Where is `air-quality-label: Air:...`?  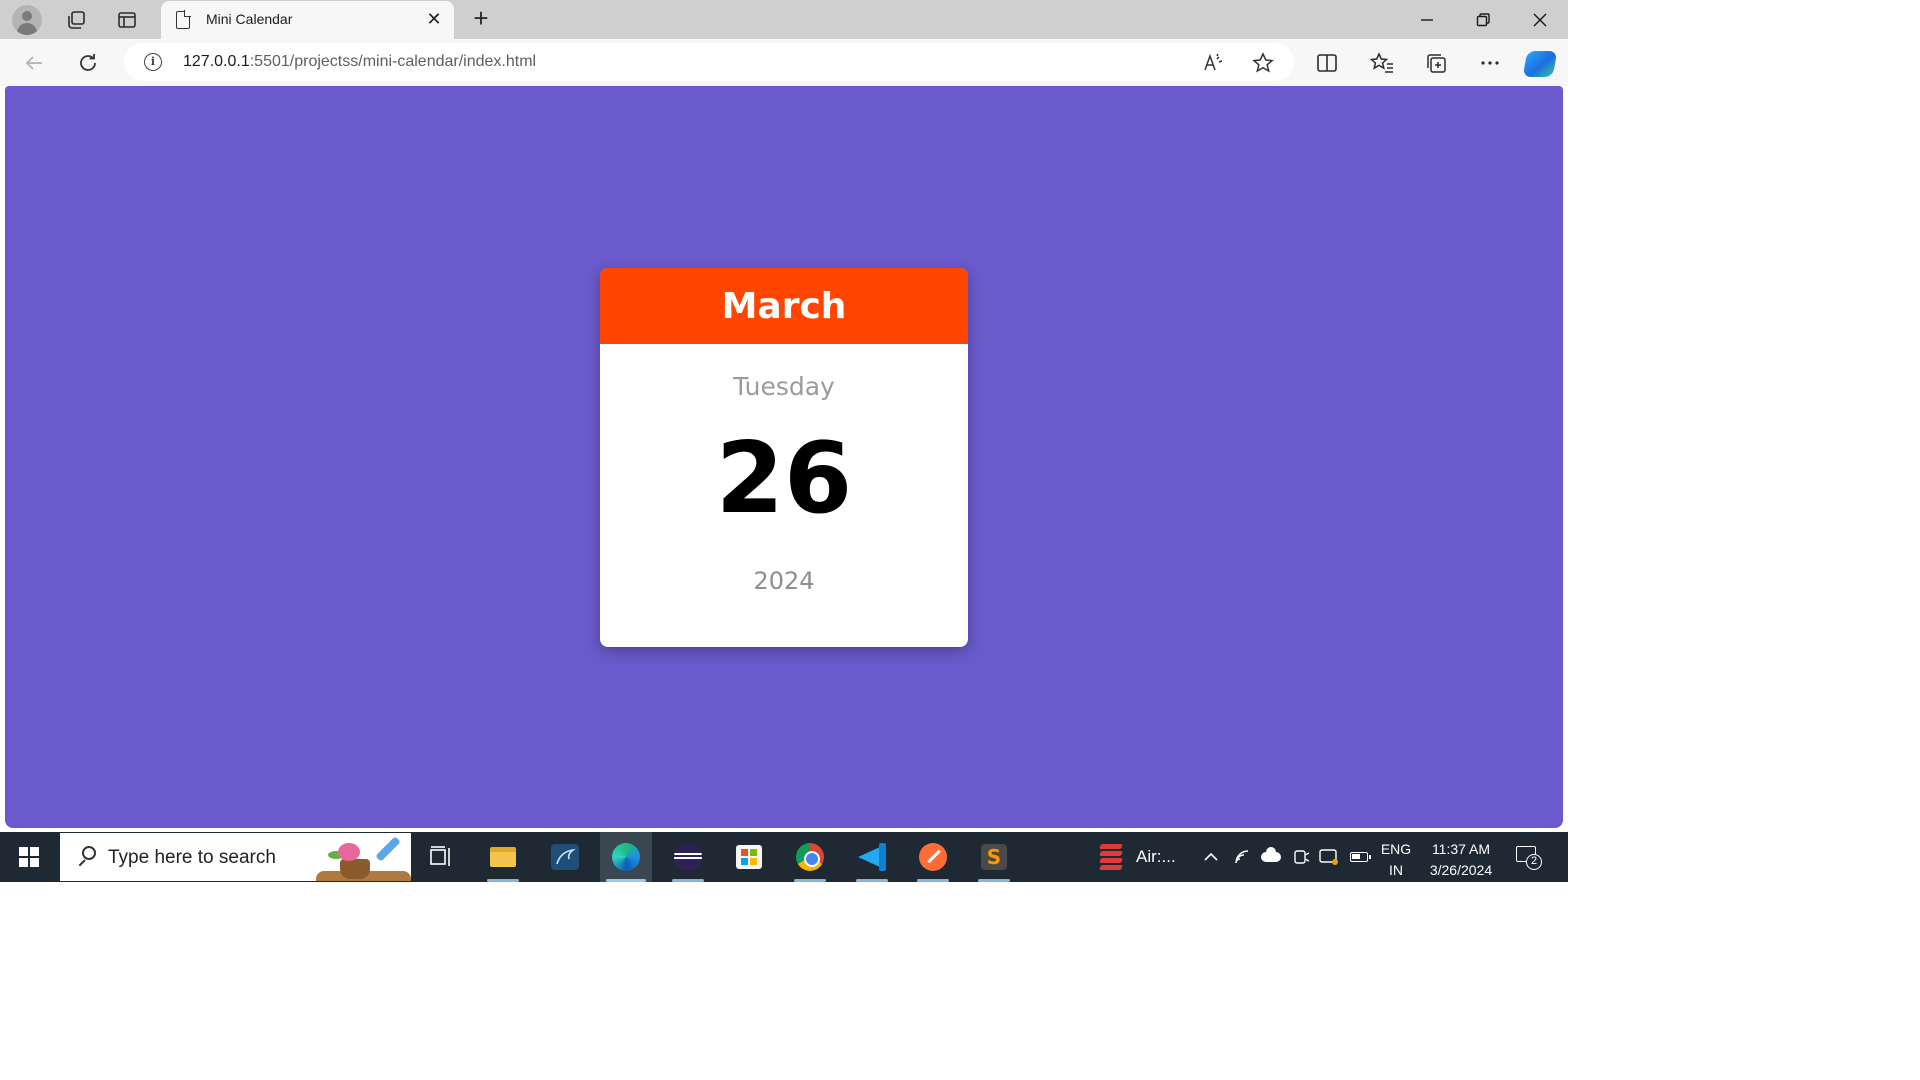 air-quality-label: Air:... is located at coordinates (1156, 856).